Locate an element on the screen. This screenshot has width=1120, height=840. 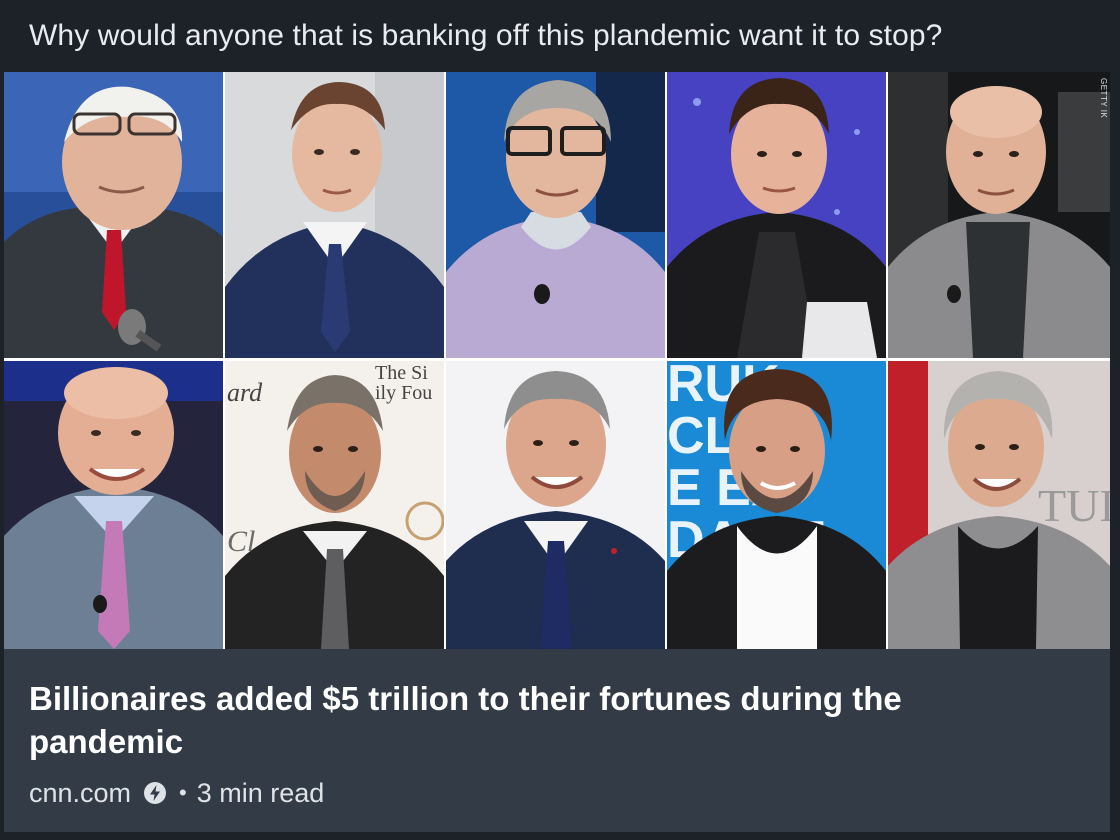
portrait-tile-7: The Si ily Fou ard Cl is located at coordinates (334, 505).